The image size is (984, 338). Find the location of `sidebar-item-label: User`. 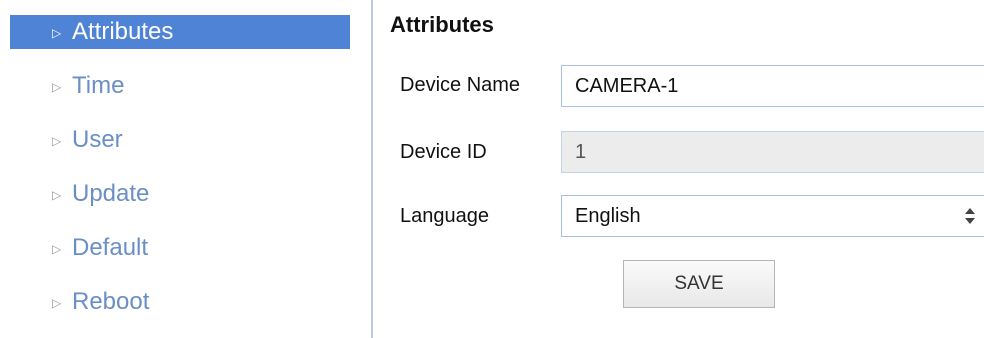

sidebar-item-label: User is located at coordinates (97, 139).